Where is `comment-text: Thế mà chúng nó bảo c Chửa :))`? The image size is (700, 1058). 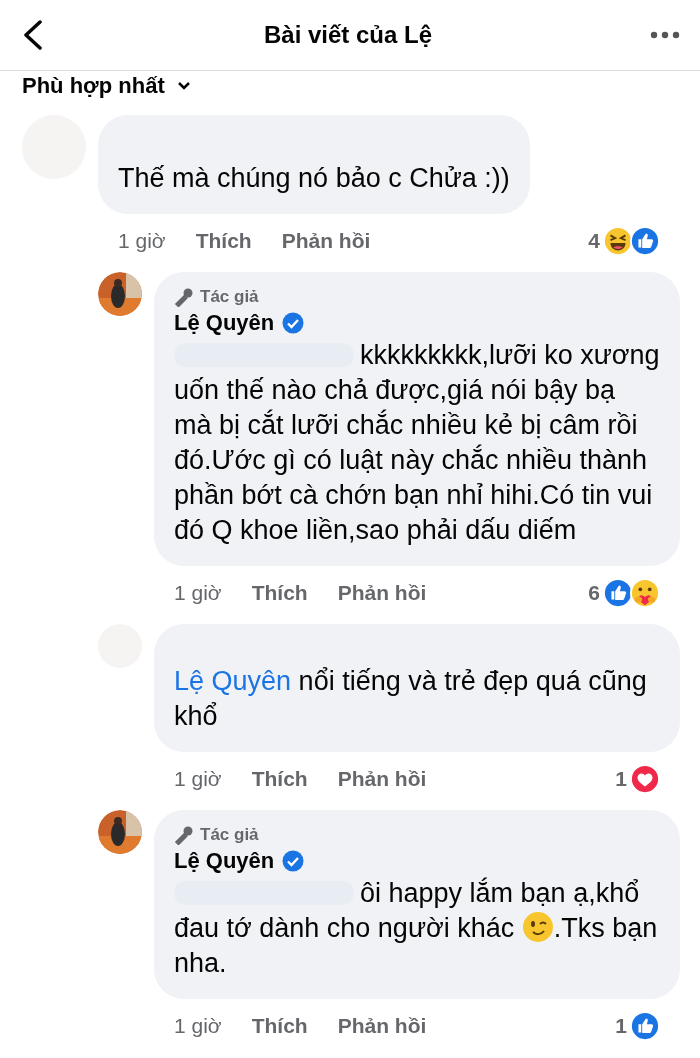 comment-text: Thế mà chúng nó bảo c Chửa :)) is located at coordinates (314, 178).